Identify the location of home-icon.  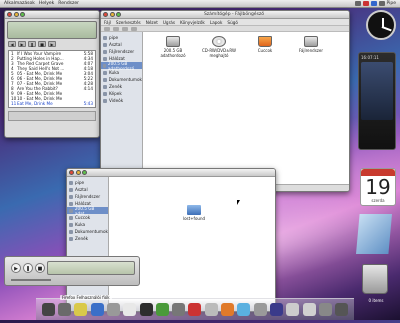
(134, 28).